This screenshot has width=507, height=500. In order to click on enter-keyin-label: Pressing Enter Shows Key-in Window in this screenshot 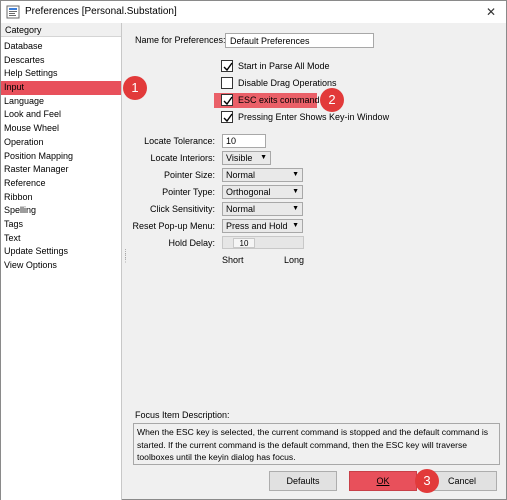, I will do `click(314, 117)`.